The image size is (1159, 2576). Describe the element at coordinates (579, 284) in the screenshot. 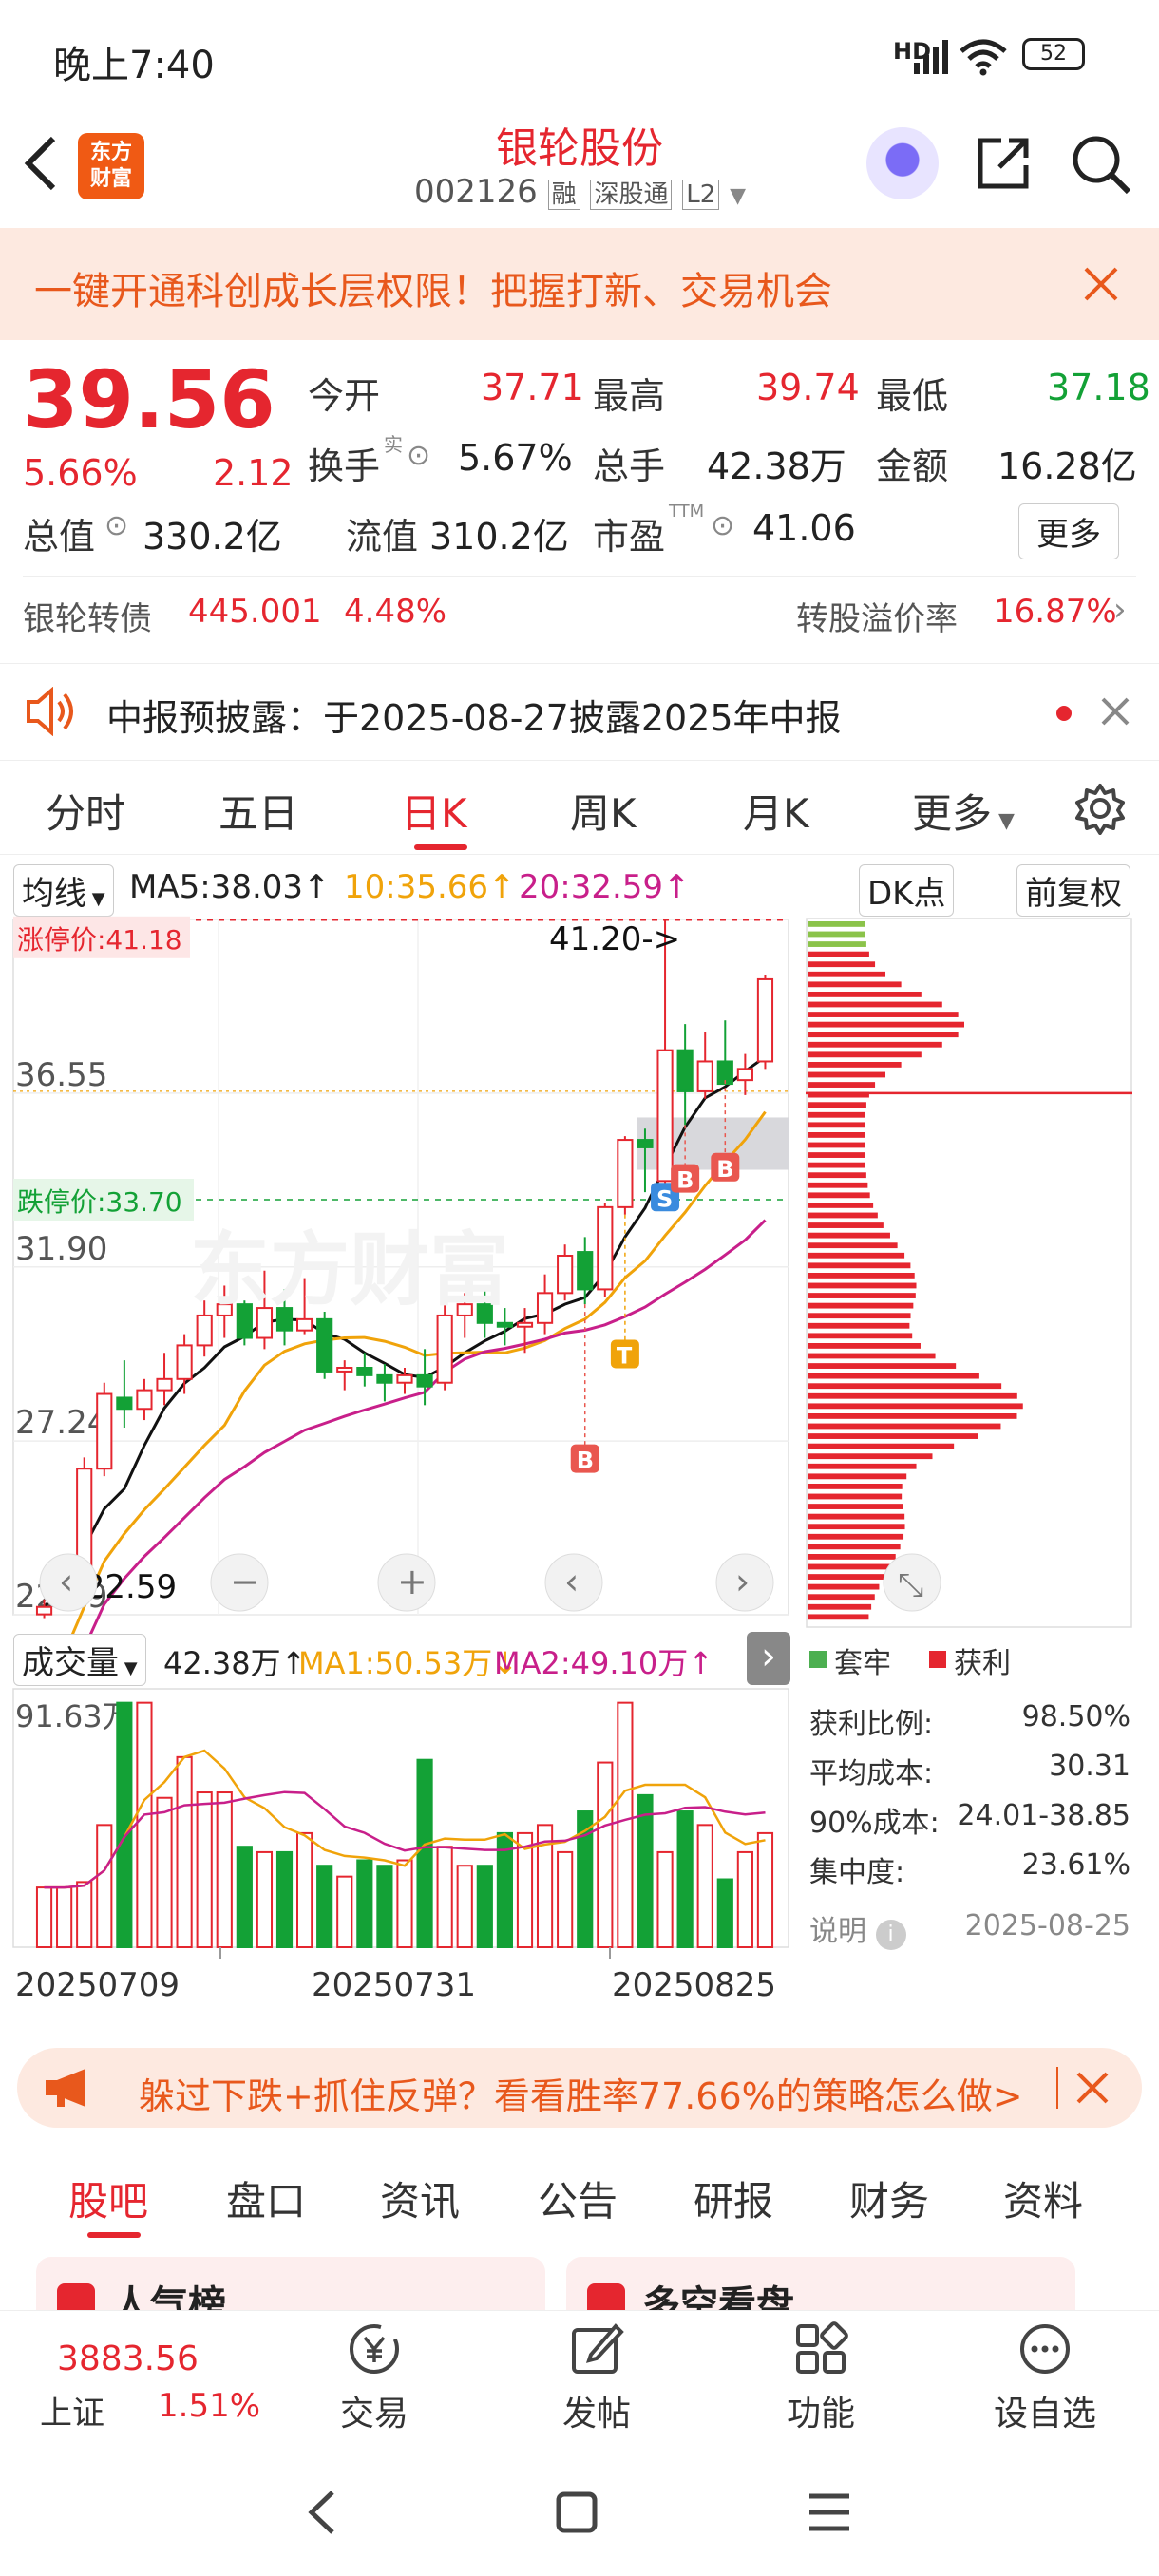

I see `promo-banner: 一键开通科创成长层权限！把握打新、交易机会` at that location.